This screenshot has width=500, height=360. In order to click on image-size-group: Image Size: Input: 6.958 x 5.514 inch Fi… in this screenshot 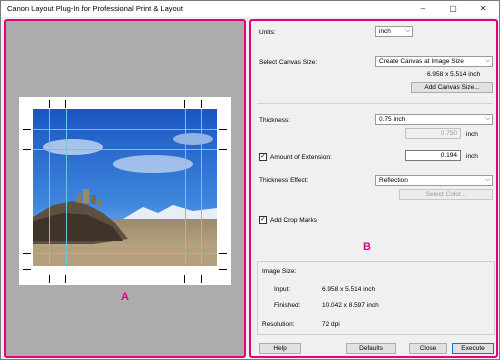, I will do `click(376, 298)`.